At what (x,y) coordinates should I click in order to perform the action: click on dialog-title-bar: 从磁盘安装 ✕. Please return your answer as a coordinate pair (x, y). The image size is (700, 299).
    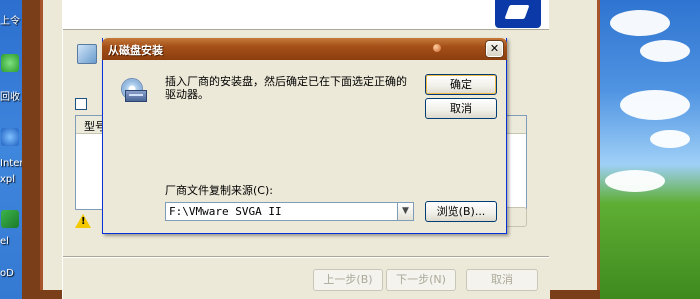
    Looking at the image, I should click on (304, 49).